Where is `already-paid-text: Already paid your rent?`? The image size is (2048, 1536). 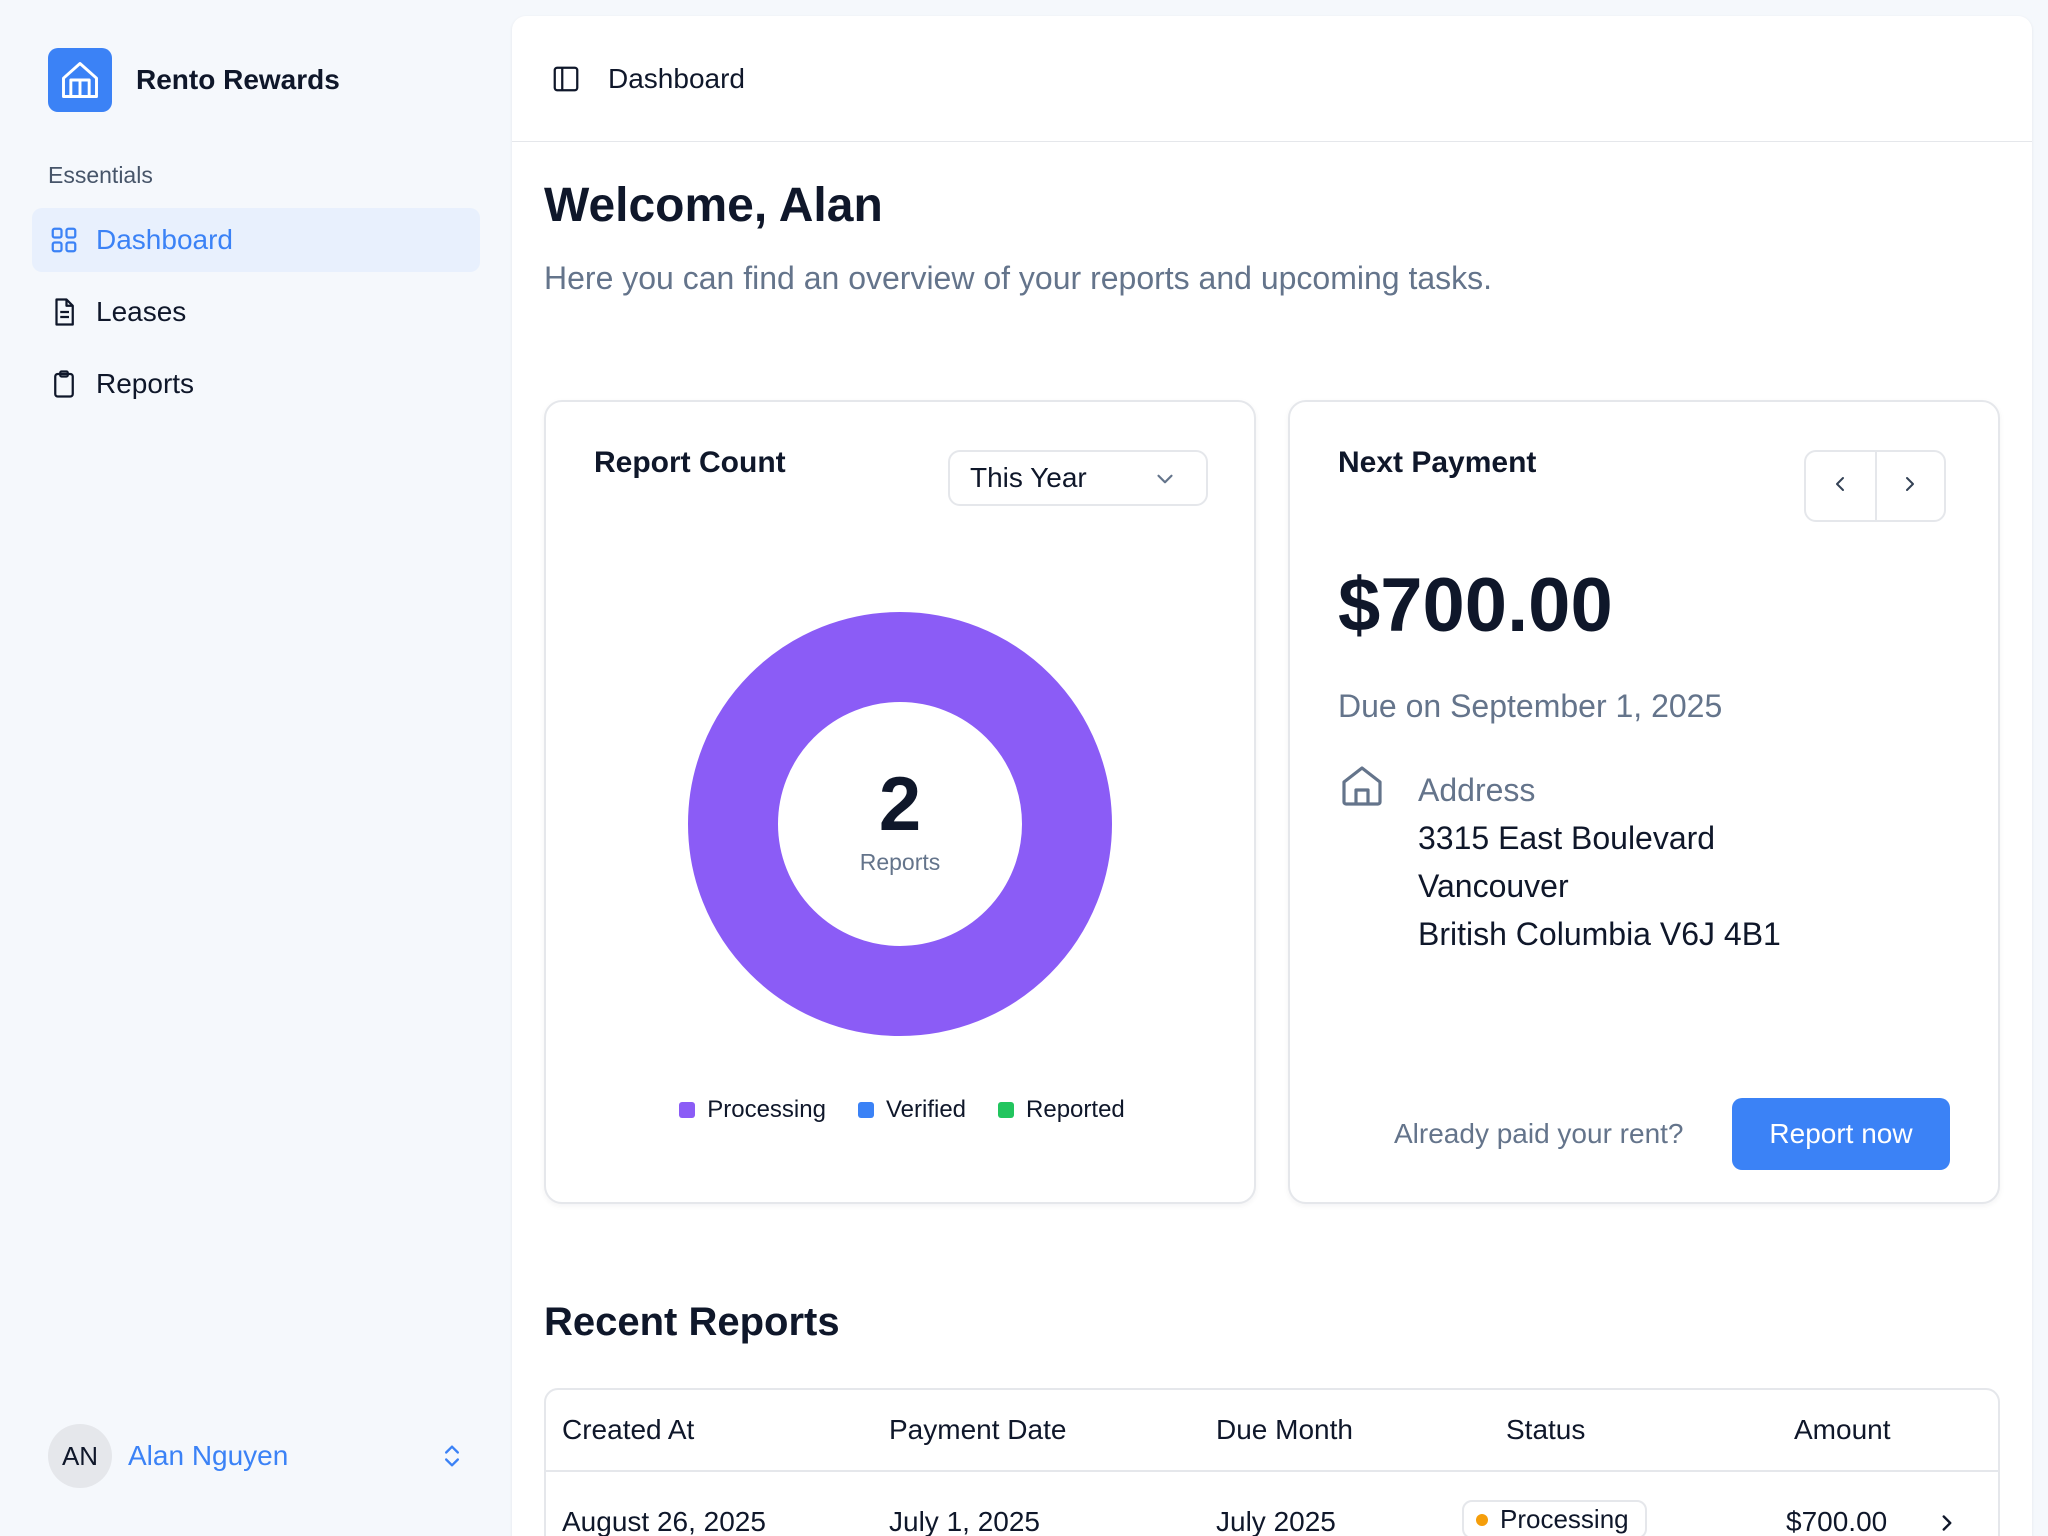 already-paid-text: Already paid your rent? is located at coordinates (1539, 1133).